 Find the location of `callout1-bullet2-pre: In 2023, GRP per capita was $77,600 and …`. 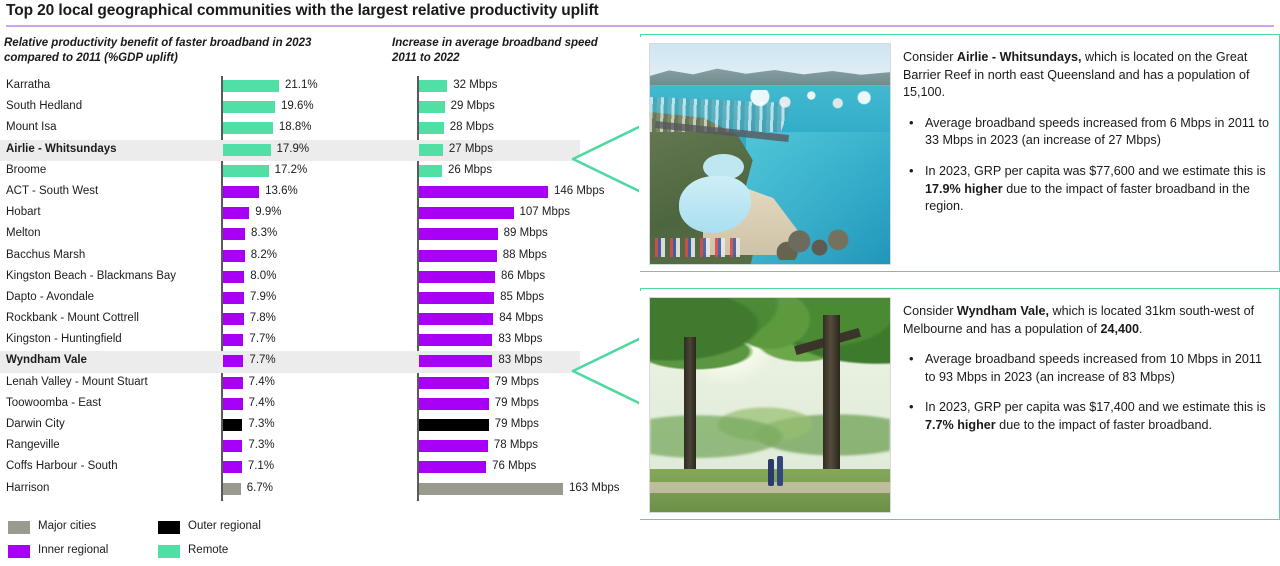

callout1-bullet2-pre: In 2023, GRP per capita was $77,600 and … is located at coordinates (1095, 170).